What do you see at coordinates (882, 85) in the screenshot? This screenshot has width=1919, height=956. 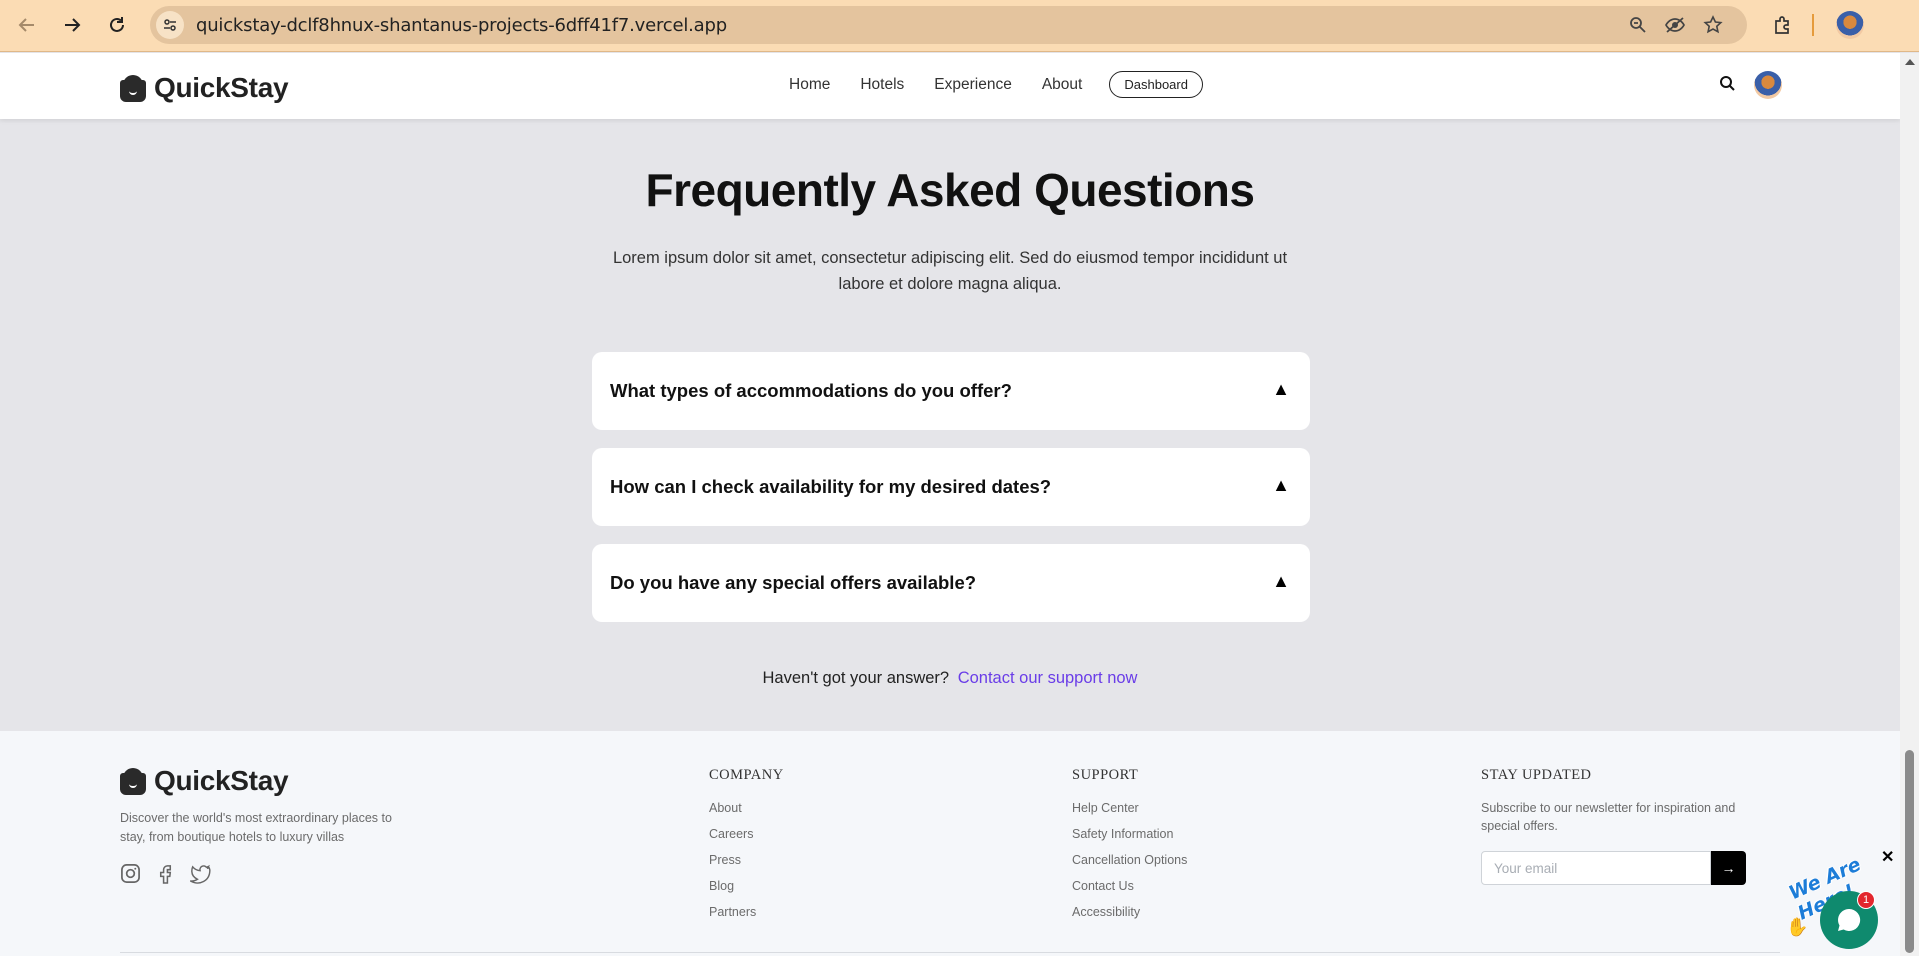 I see `nav-hotels: Hotels` at bounding box center [882, 85].